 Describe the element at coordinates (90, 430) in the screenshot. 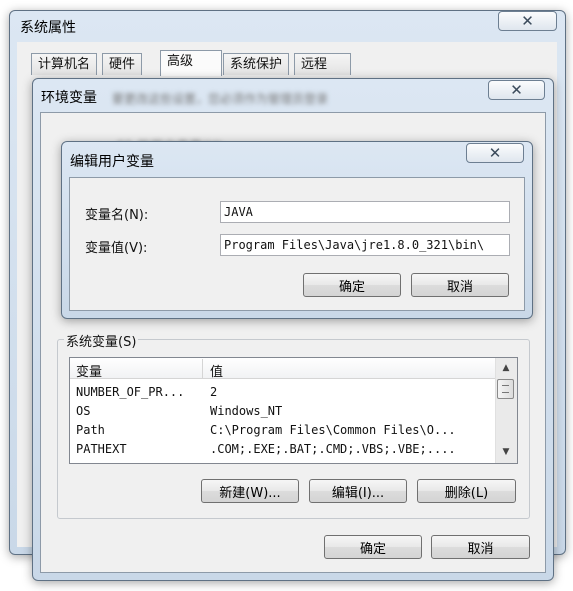

I see `table-row-name: Path` at that location.